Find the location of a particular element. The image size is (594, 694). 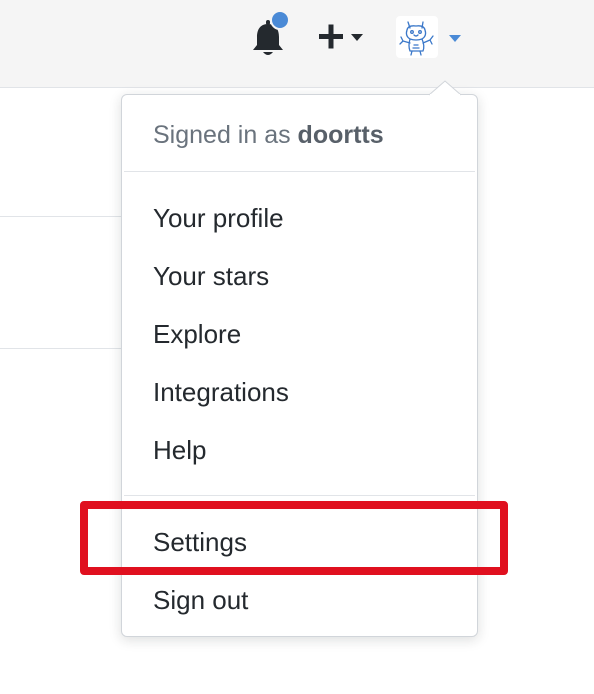

menu-item-label: Your stars is located at coordinates (211, 276).